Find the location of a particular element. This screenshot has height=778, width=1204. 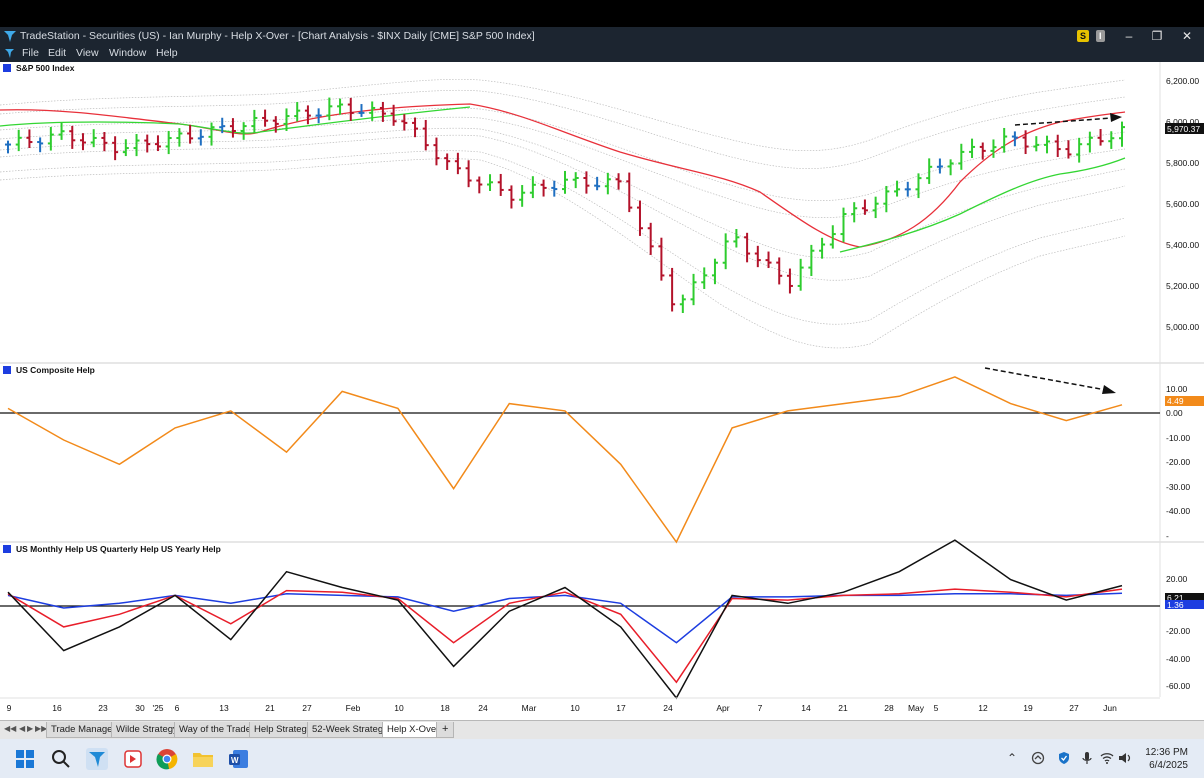

microphone-icon is located at coordinates (1087, 758).